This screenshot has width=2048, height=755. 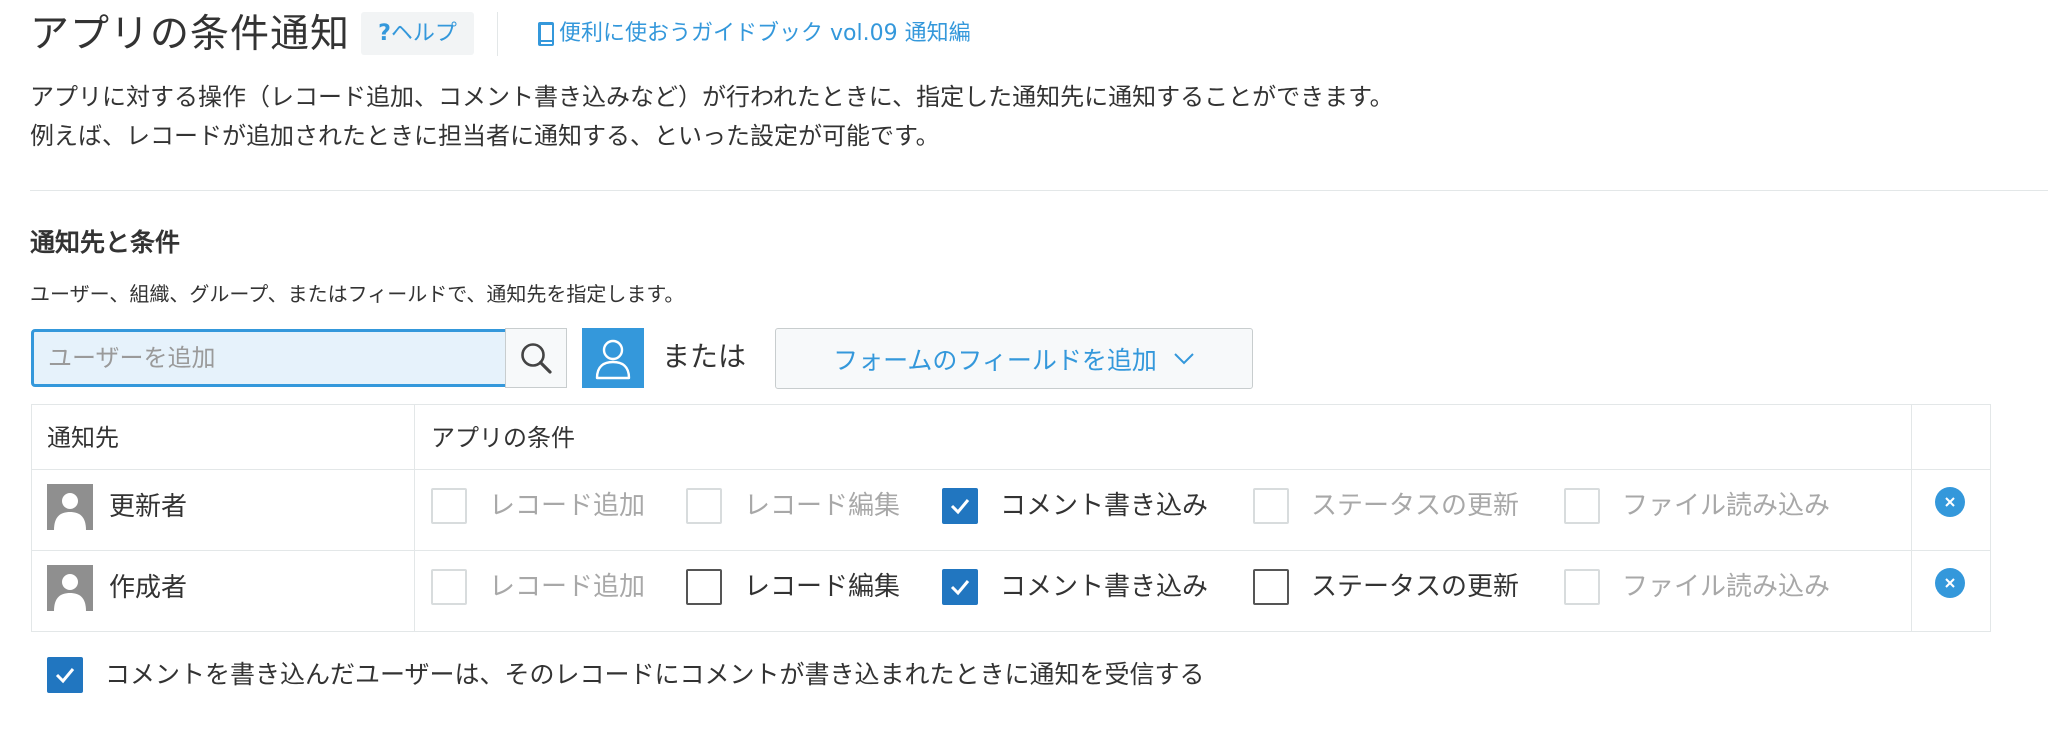 I want to click on help-button: ?ヘルプ, so click(x=417, y=33).